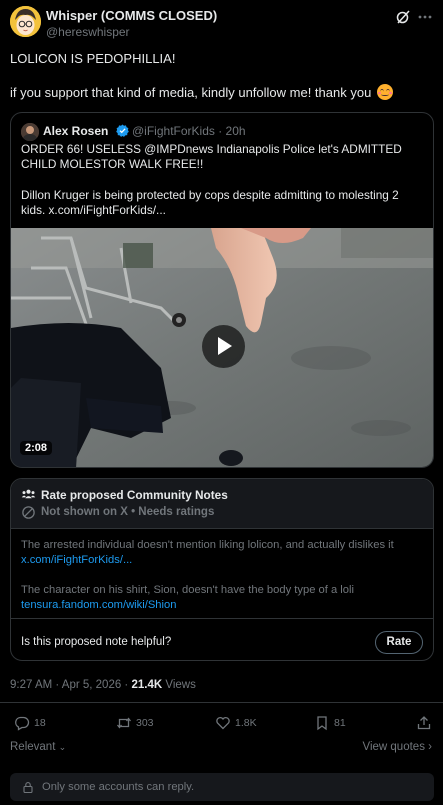 The image size is (443, 805). I want to click on people-icon, so click(28, 494).